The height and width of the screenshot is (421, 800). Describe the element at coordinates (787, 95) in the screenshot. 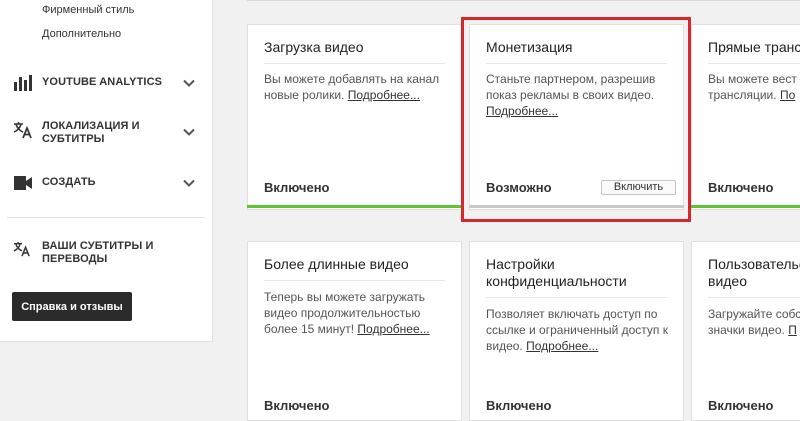

I see `learn-more-link: По` at that location.